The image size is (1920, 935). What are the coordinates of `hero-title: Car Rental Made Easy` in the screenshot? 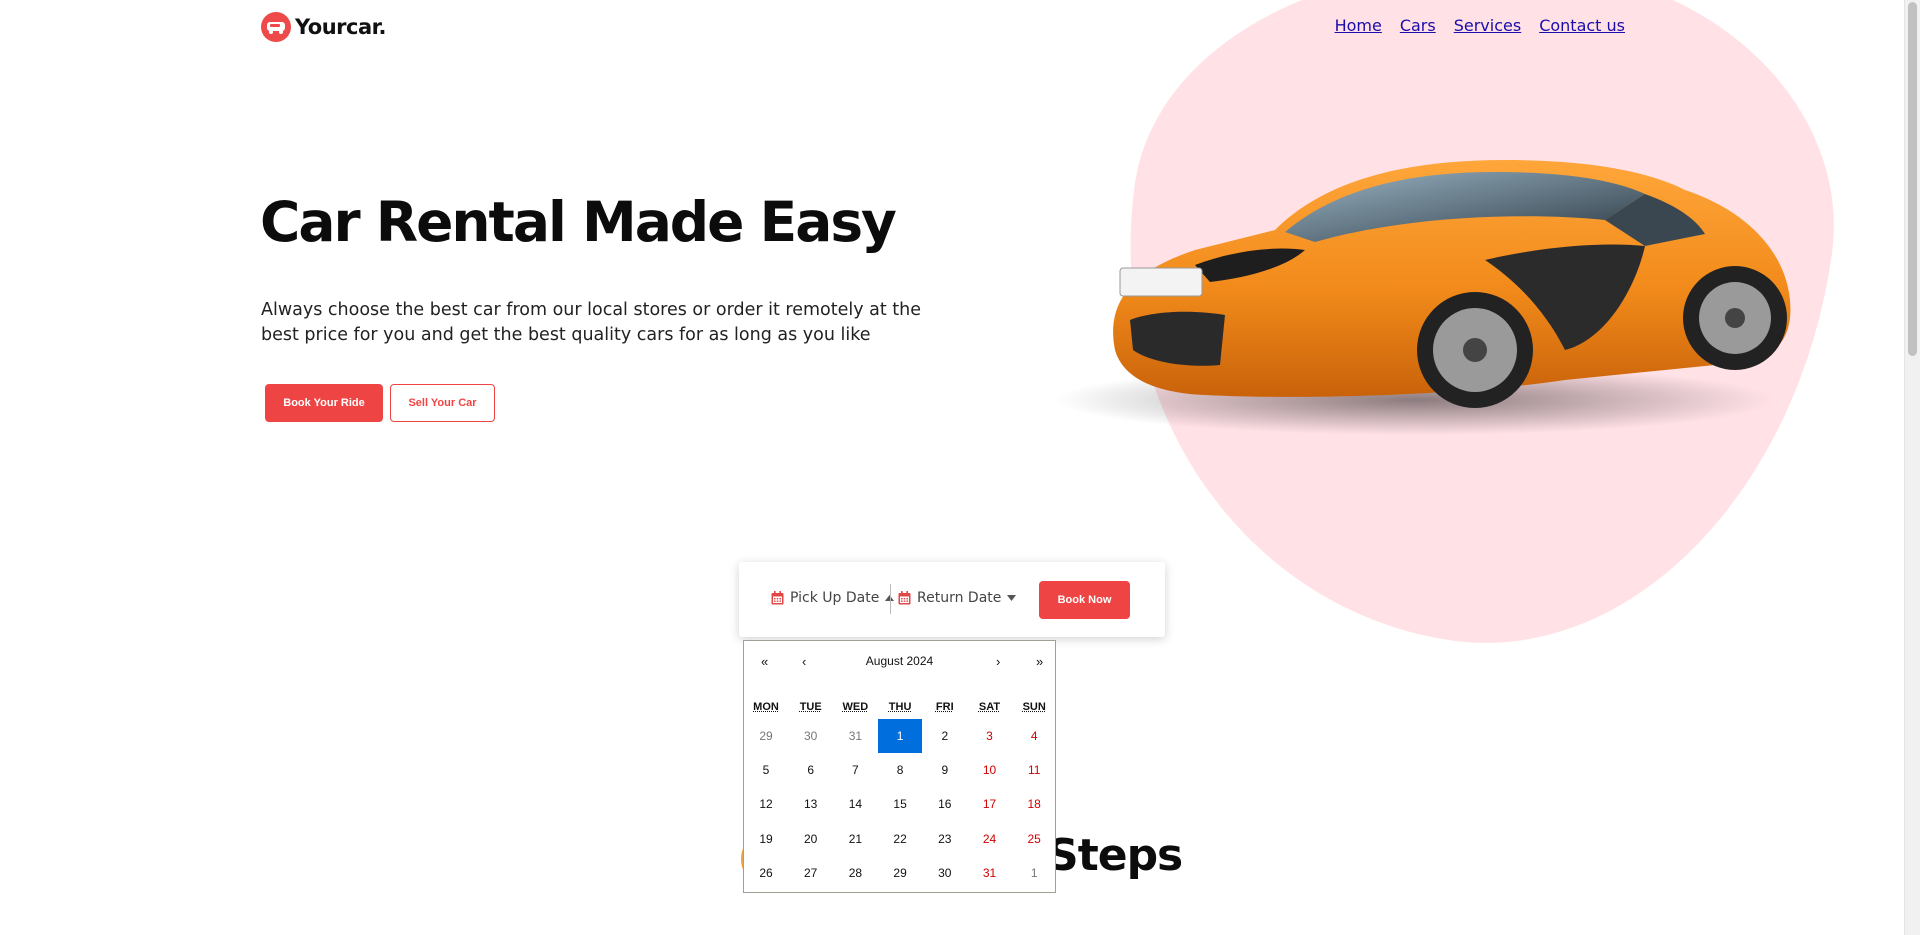 It's located at (578, 222).